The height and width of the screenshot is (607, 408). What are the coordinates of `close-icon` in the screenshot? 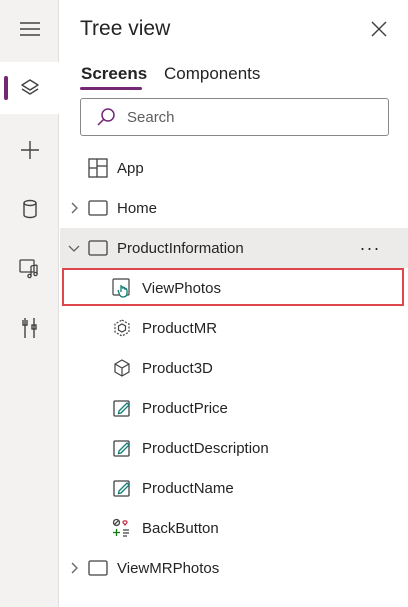 It's located at (379, 29).